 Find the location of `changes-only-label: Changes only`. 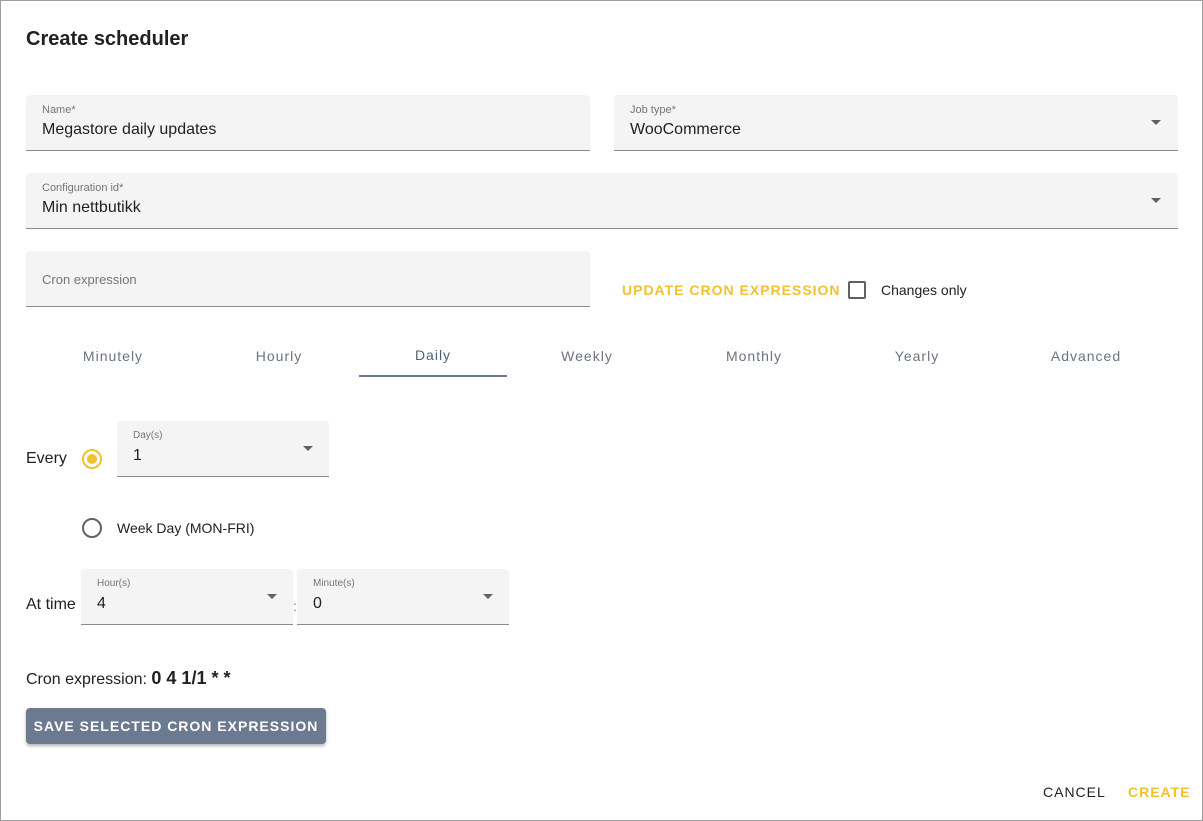

changes-only-label: Changes only is located at coordinates (924, 290).